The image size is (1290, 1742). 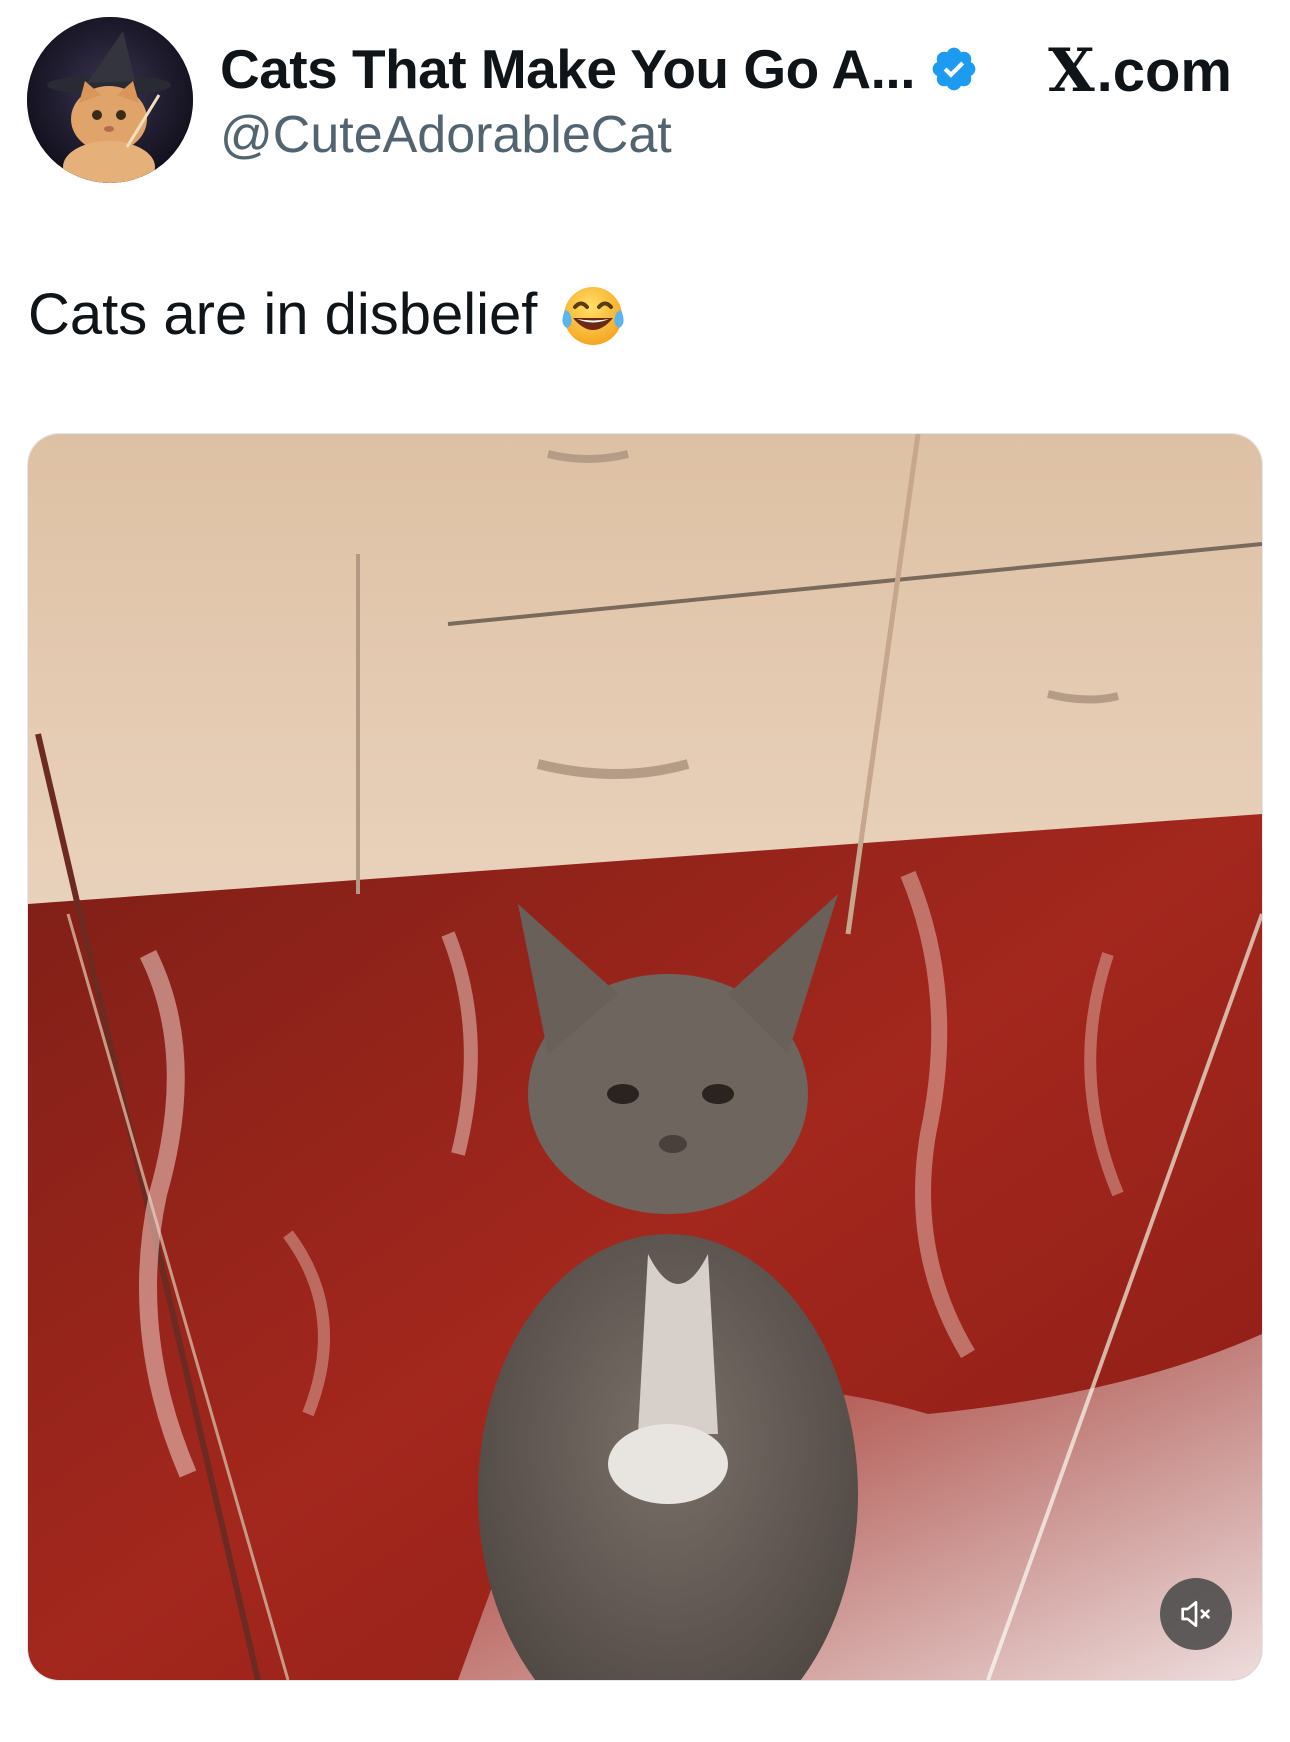 I want to click on muted-speaker-icon, so click(x=1195, y=1614).